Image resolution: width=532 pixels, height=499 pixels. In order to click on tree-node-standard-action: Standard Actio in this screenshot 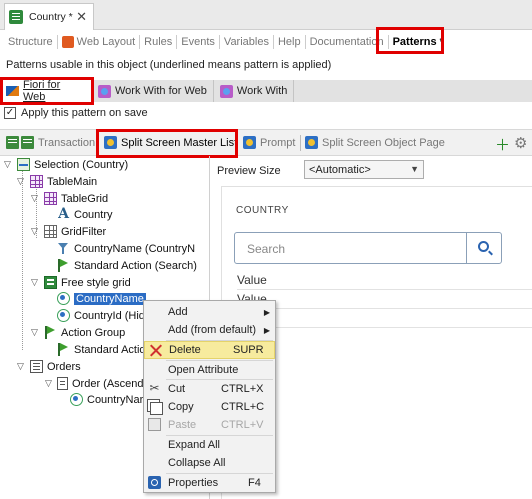, I will do `click(101, 349)`.